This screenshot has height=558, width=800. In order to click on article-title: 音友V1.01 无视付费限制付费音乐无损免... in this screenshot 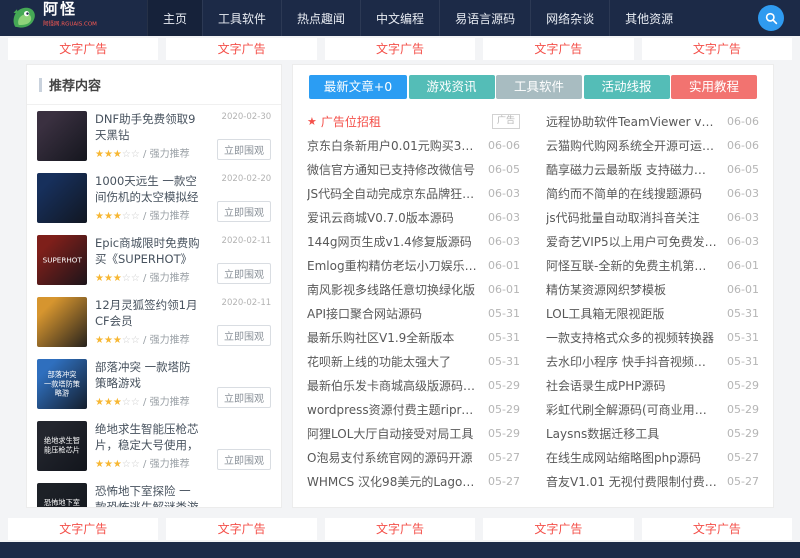, I will do `click(631, 481)`.